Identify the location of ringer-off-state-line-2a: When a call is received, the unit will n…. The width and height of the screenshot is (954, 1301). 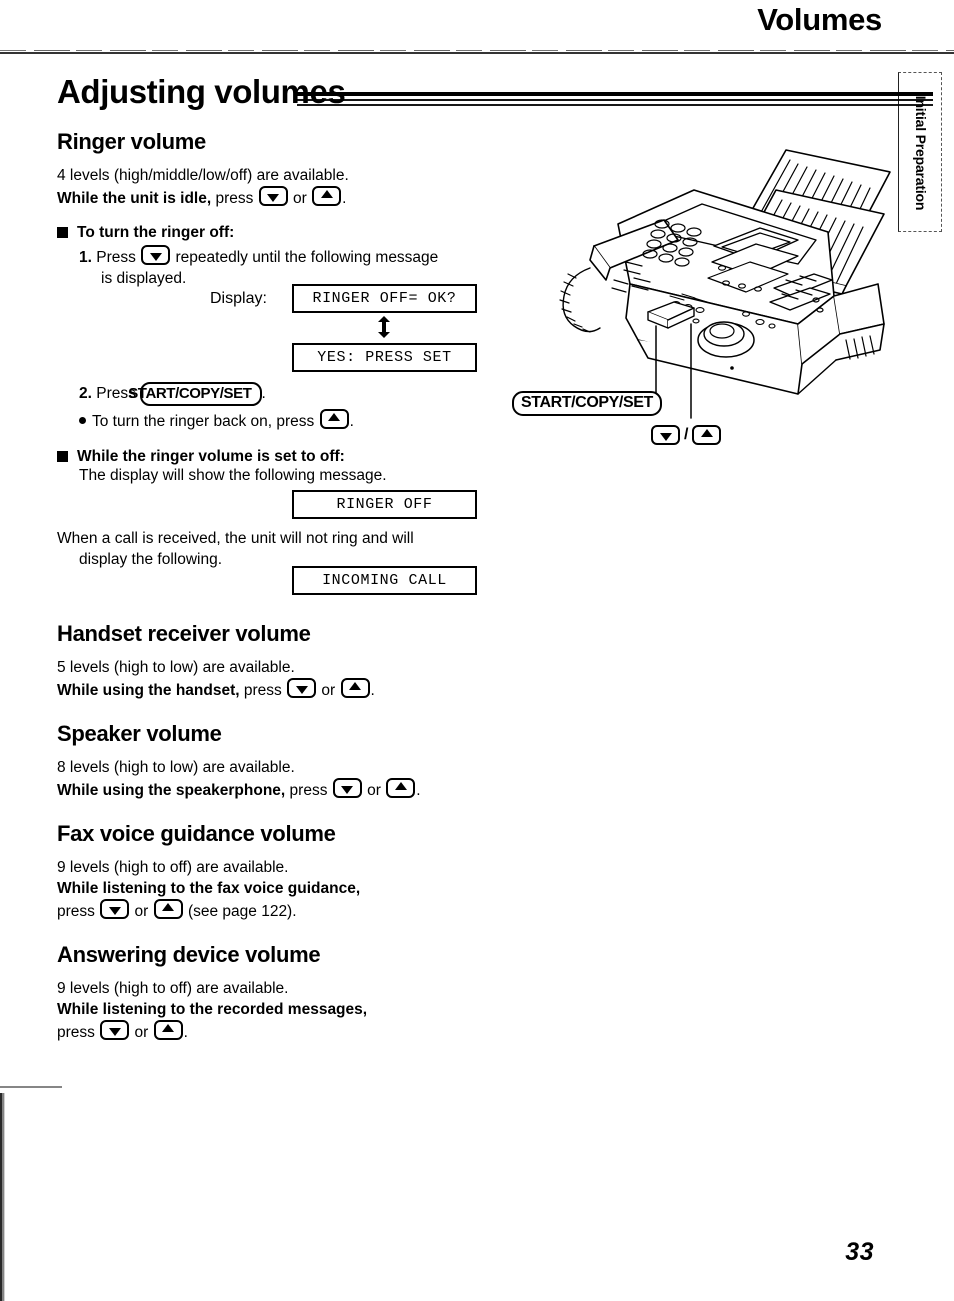
(235, 538).